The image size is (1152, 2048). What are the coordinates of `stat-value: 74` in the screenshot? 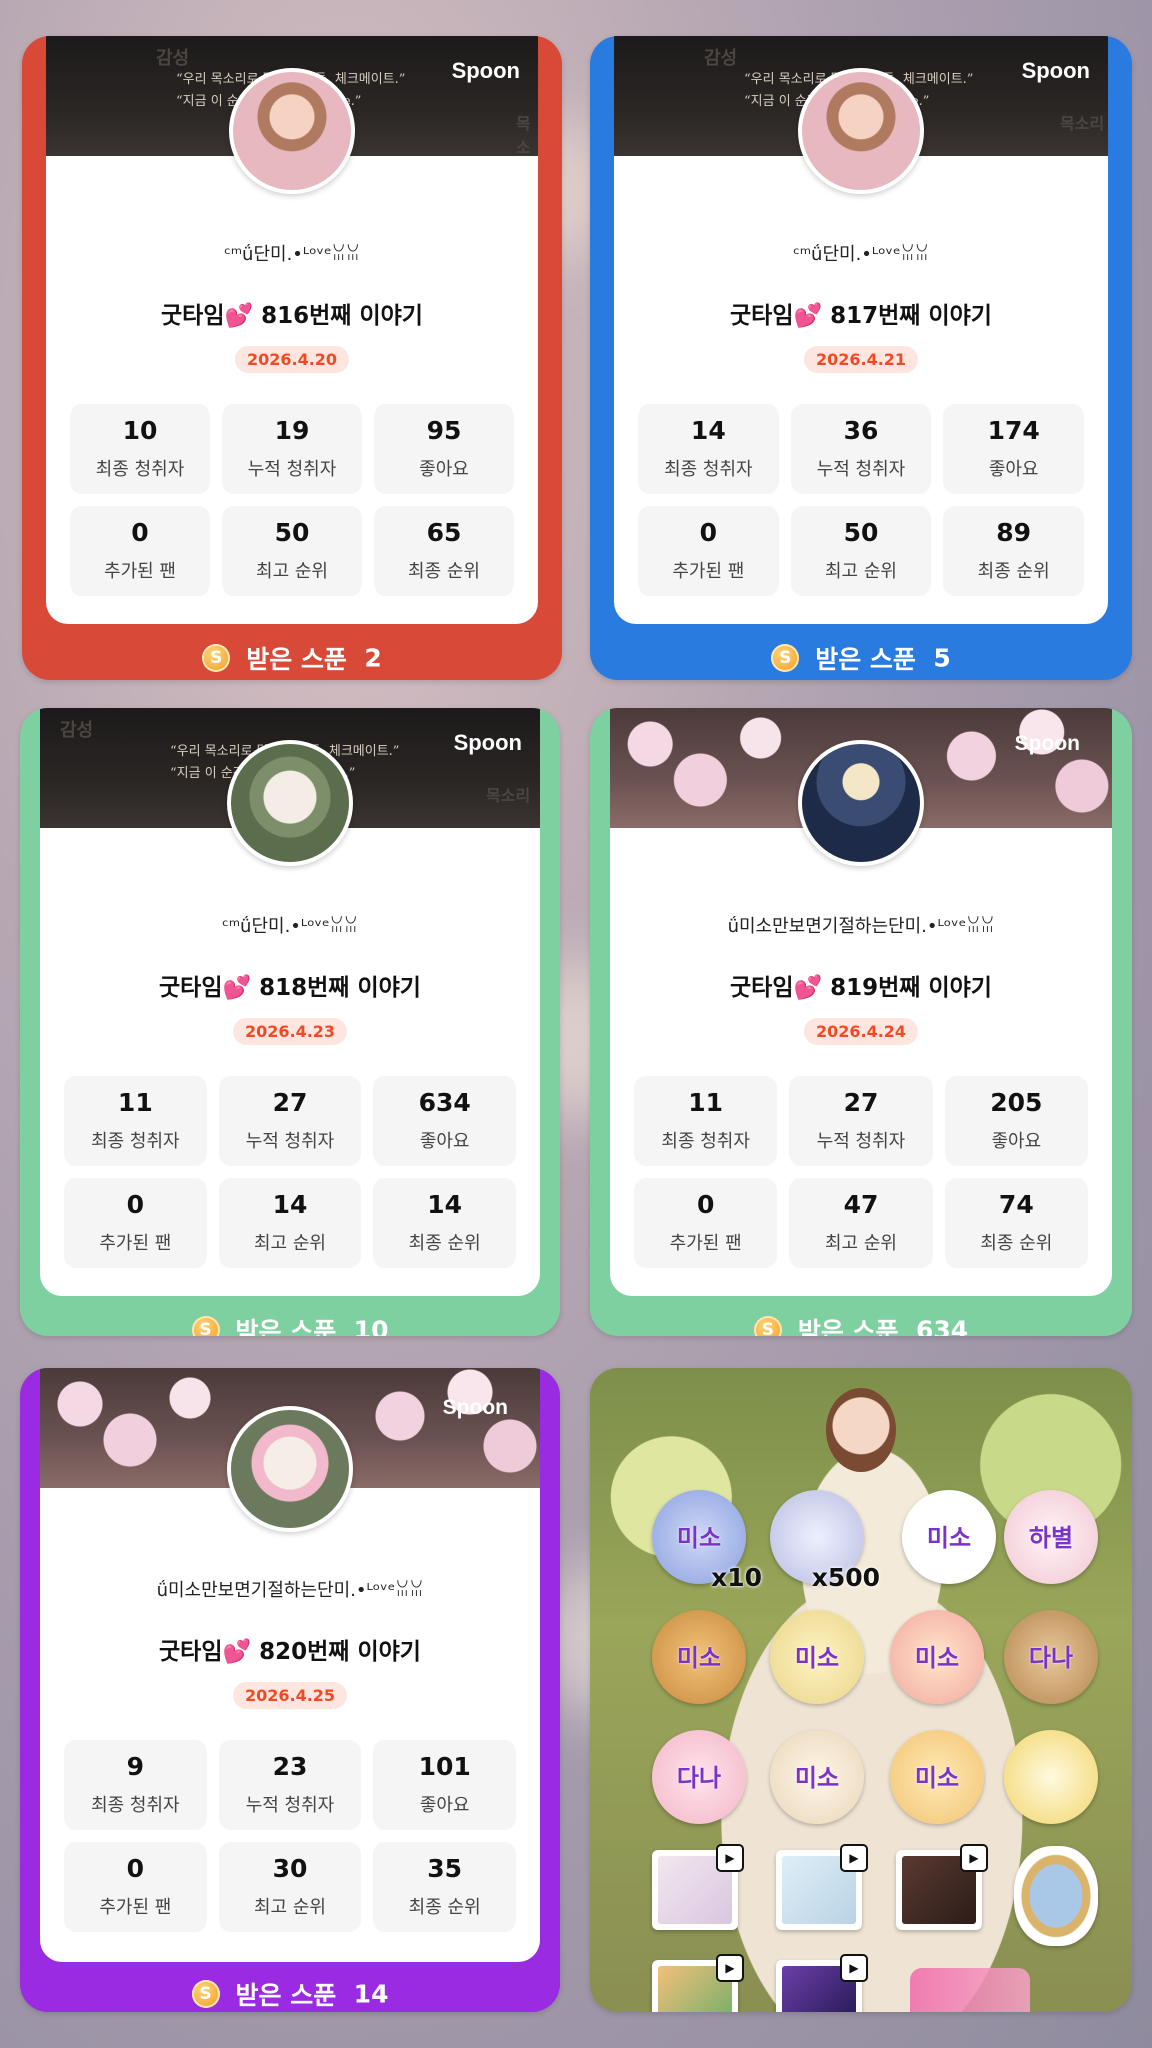 It's located at (1016, 1204).